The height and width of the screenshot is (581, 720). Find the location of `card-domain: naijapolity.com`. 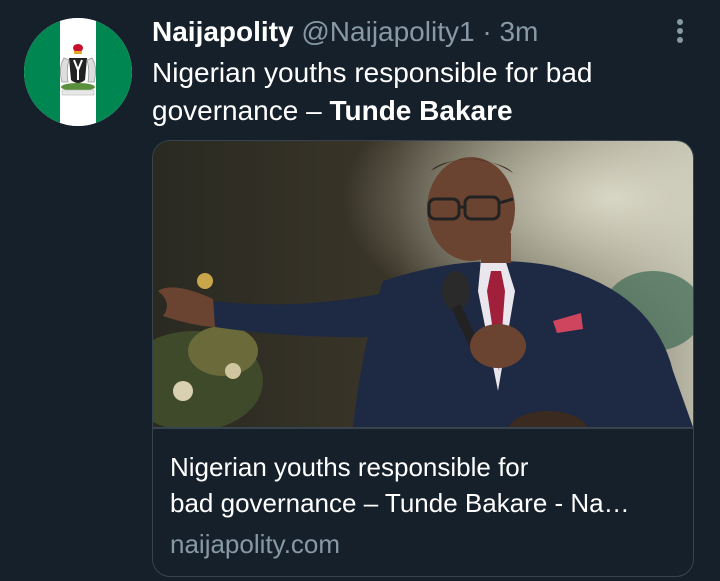

card-domain: naijapolity.com is located at coordinates (255, 544).